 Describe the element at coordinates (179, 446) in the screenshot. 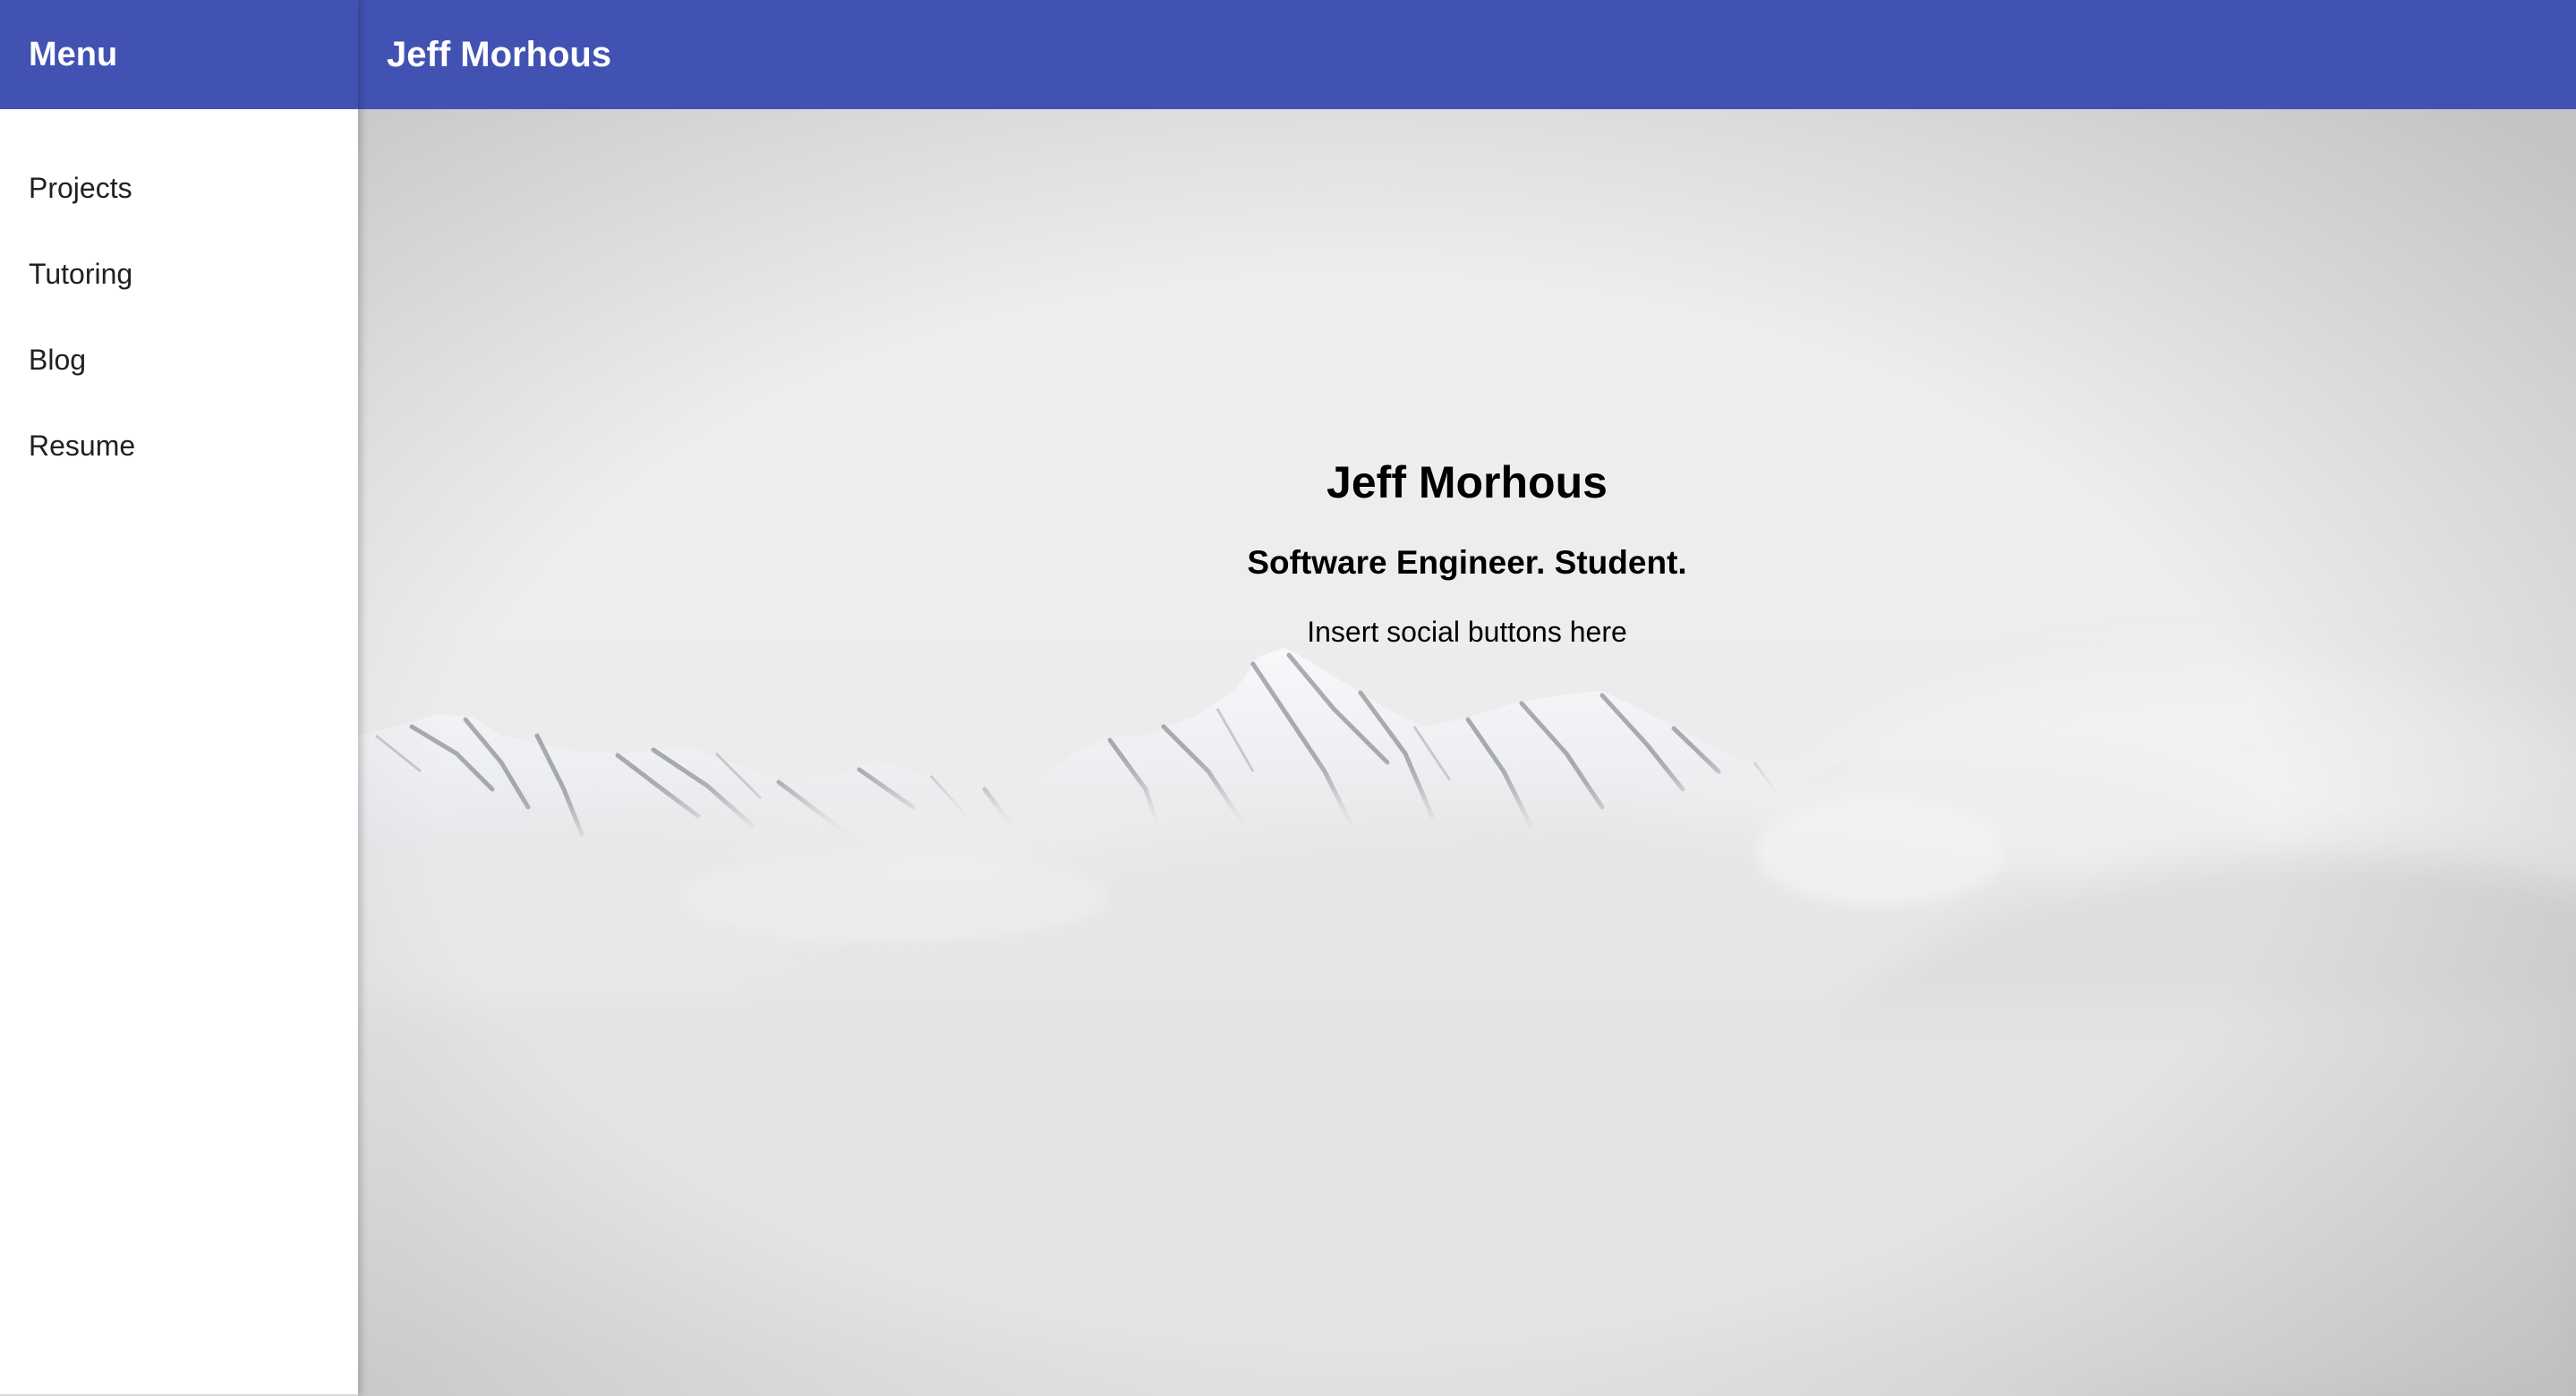

I see `nav-item-resume: Resume` at that location.